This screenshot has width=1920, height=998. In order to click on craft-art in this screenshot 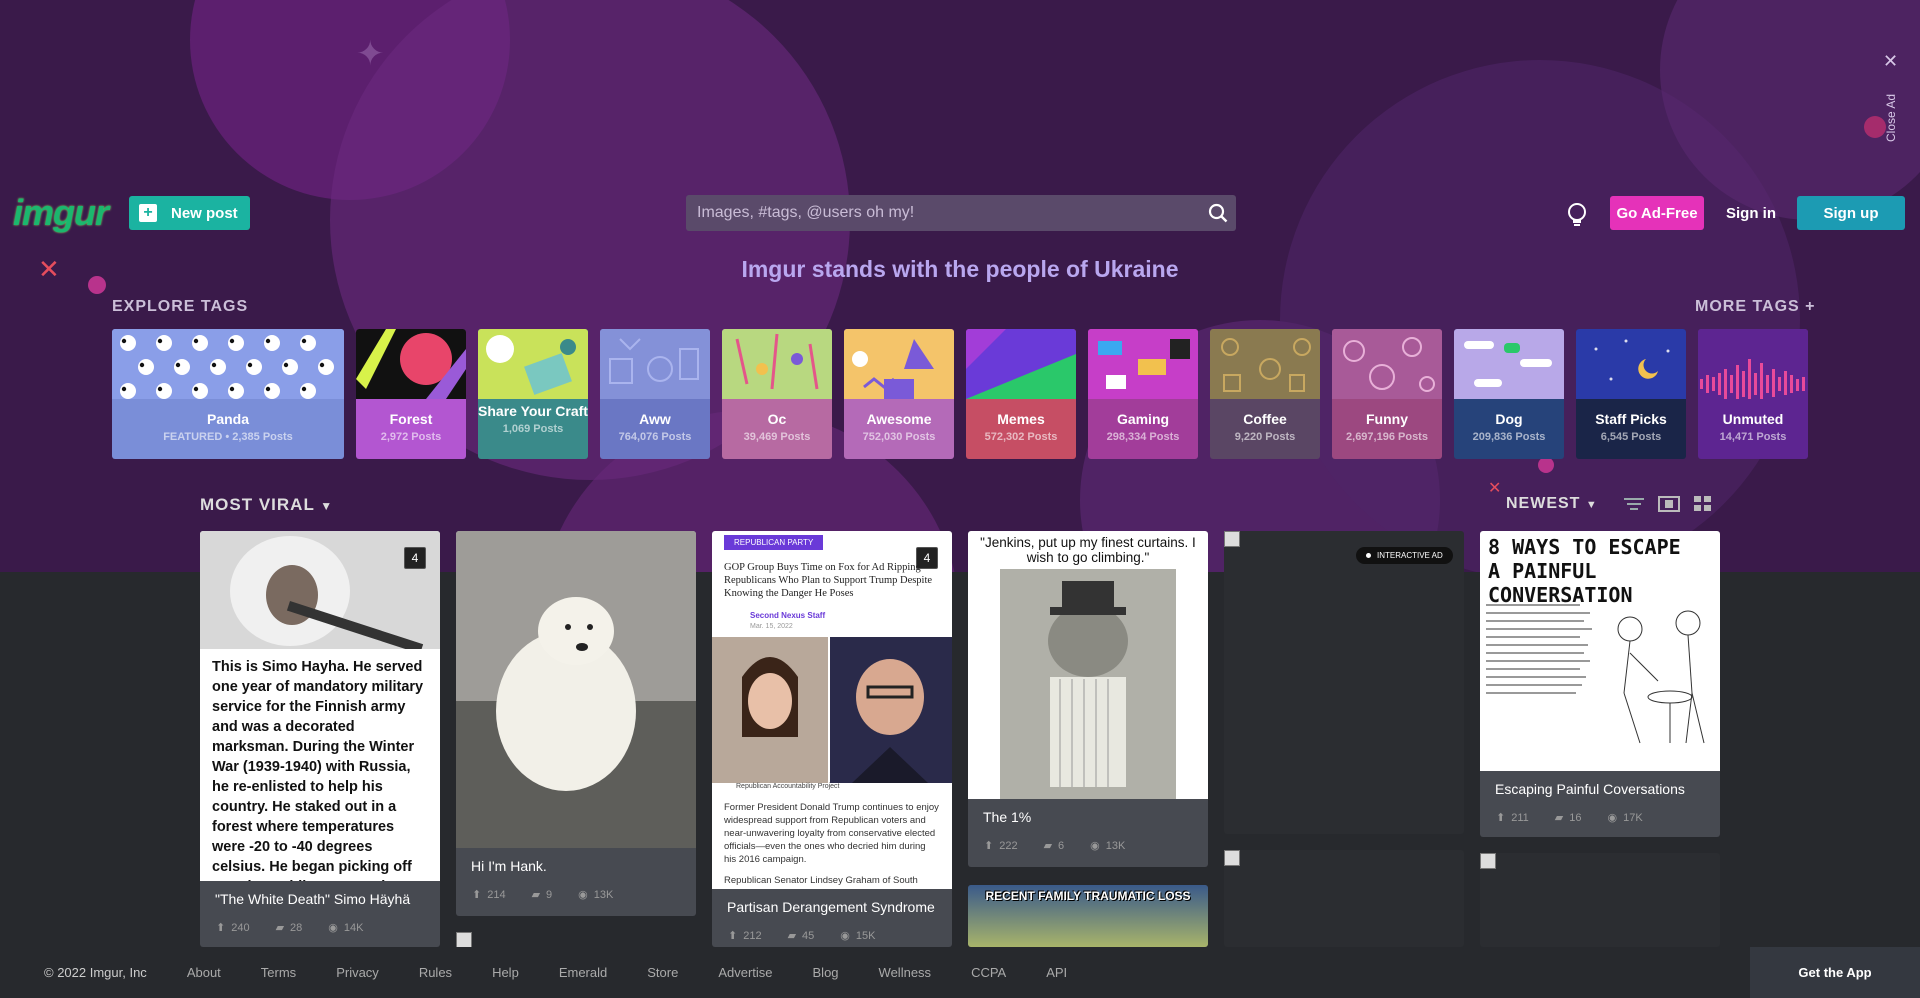, I will do `click(531, 365)`.